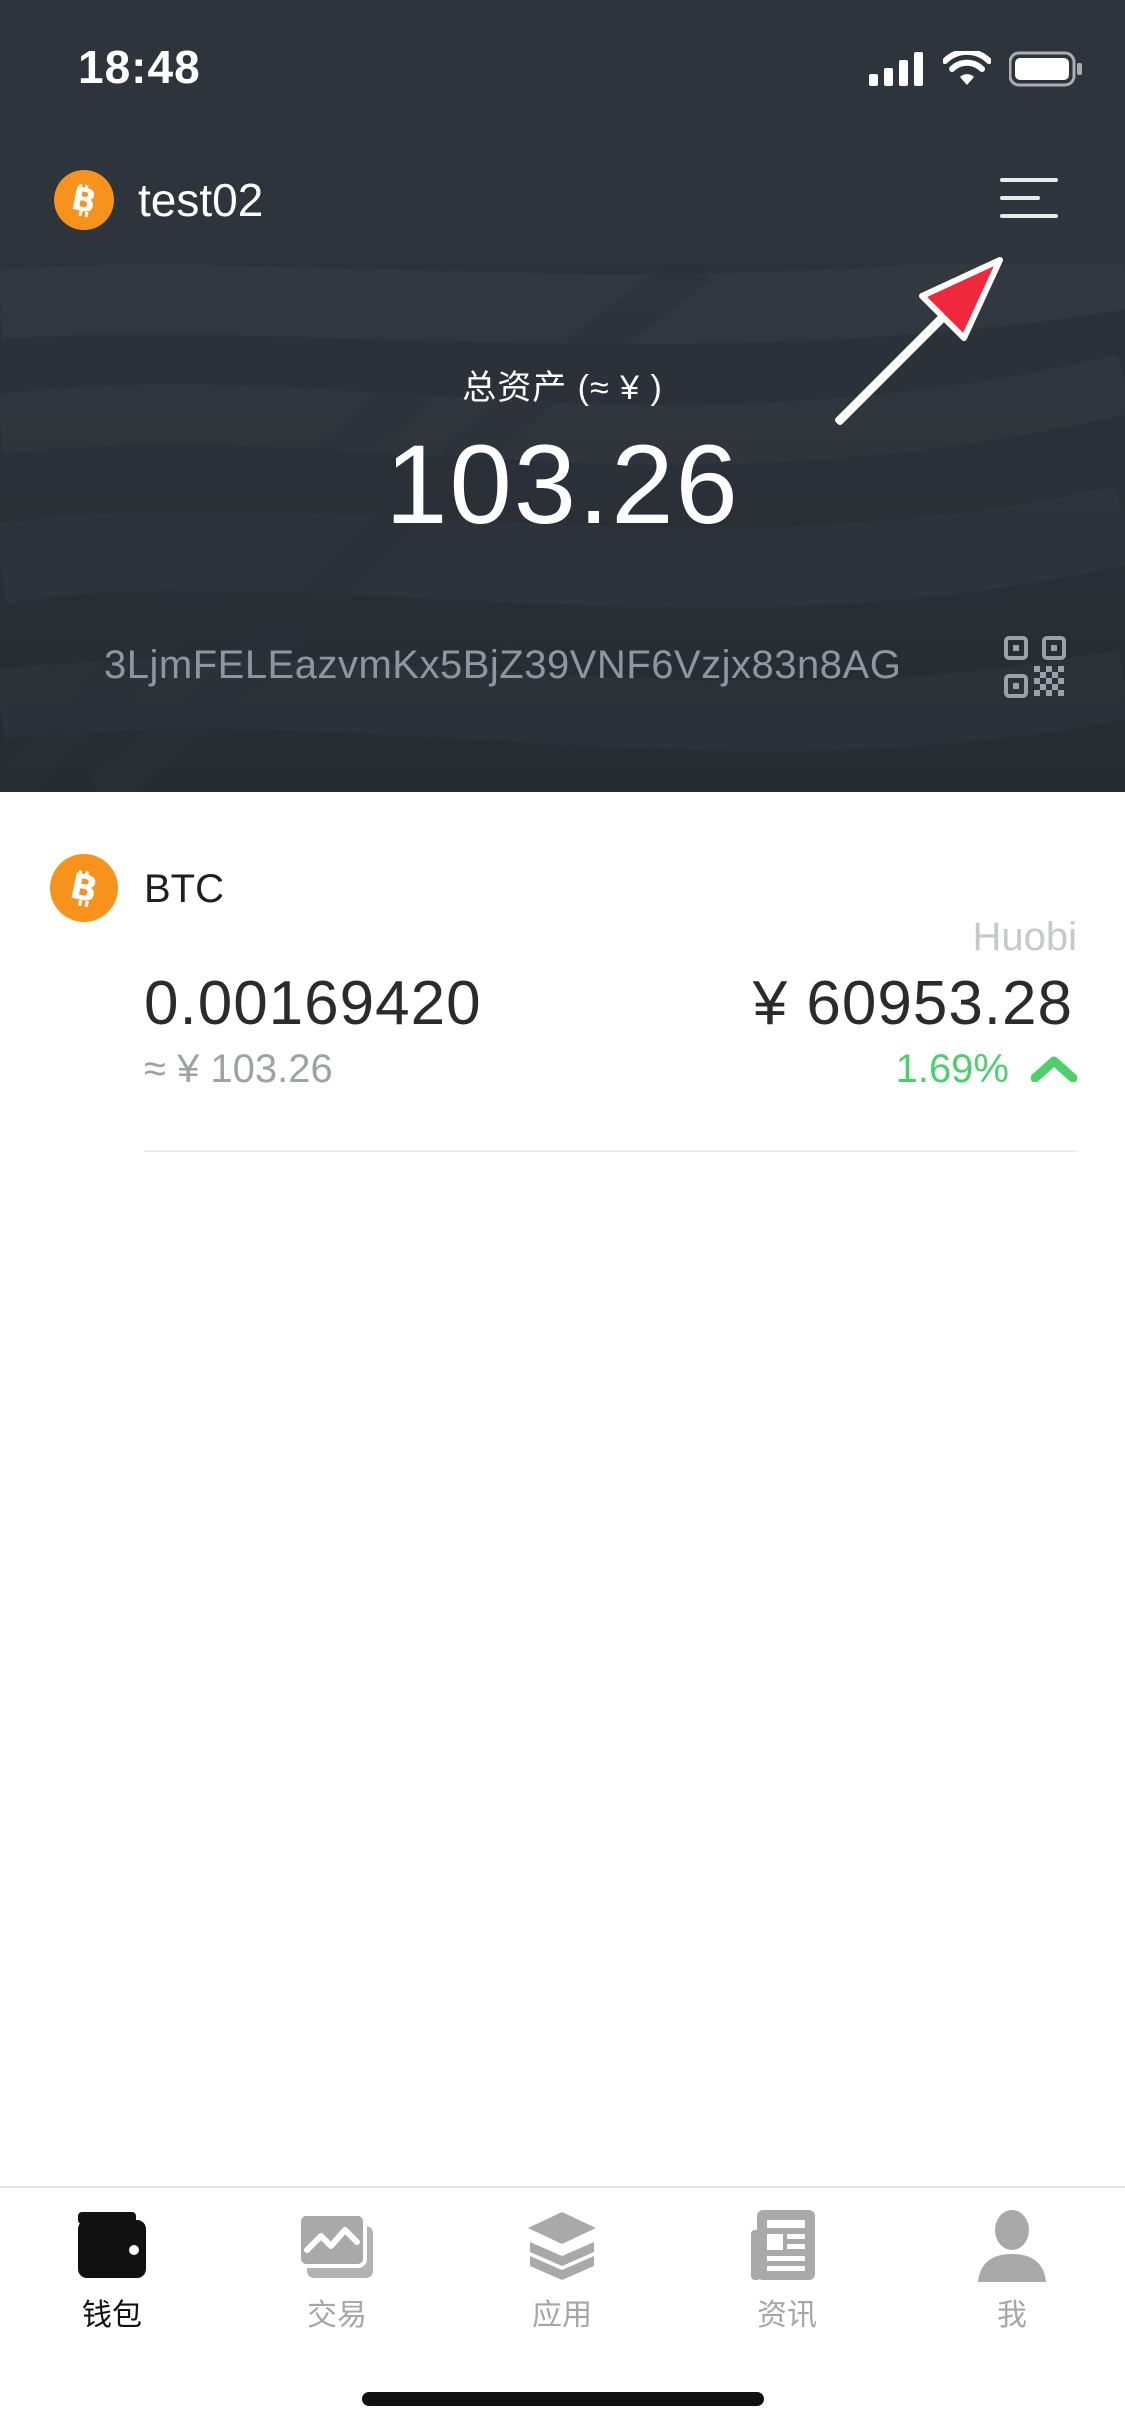 This screenshot has width=1125, height=2436. I want to click on home-indicator, so click(563, 2399).